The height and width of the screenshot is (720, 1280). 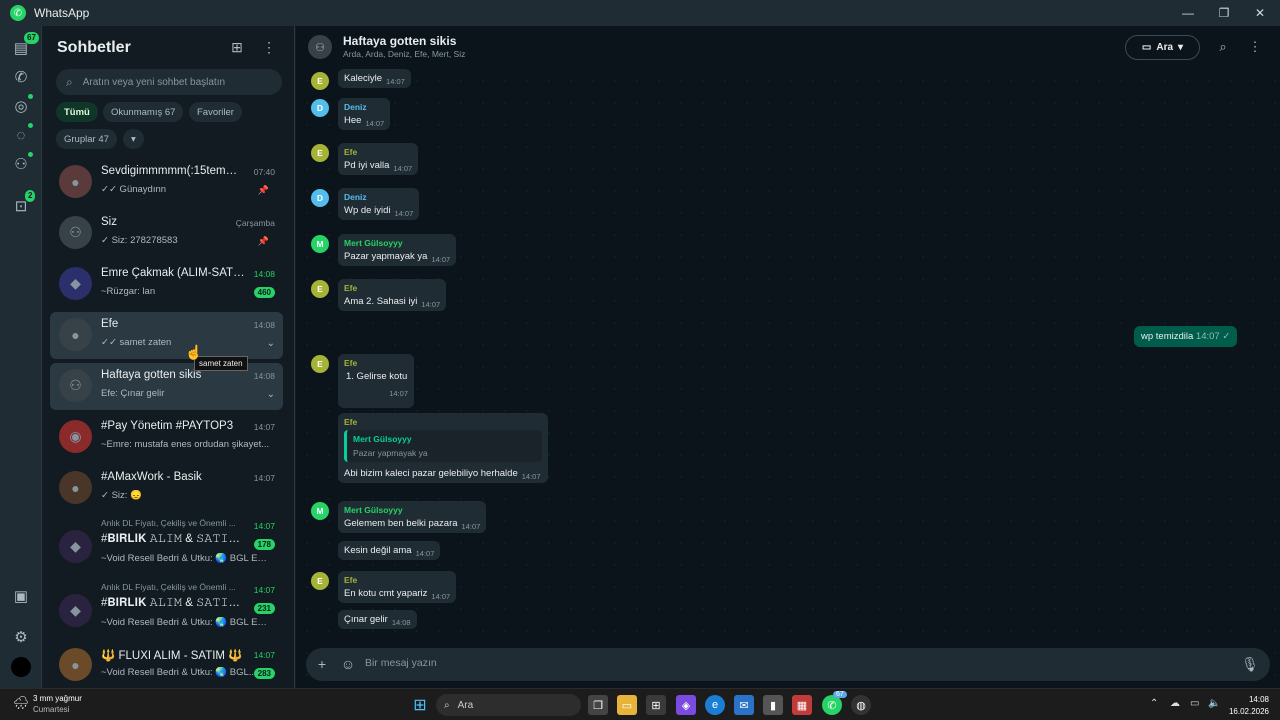 What do you see at coordinates (861, 705) in the screenshot?
I see `chrome-icon: ◍` at bounding box center [861, 705].